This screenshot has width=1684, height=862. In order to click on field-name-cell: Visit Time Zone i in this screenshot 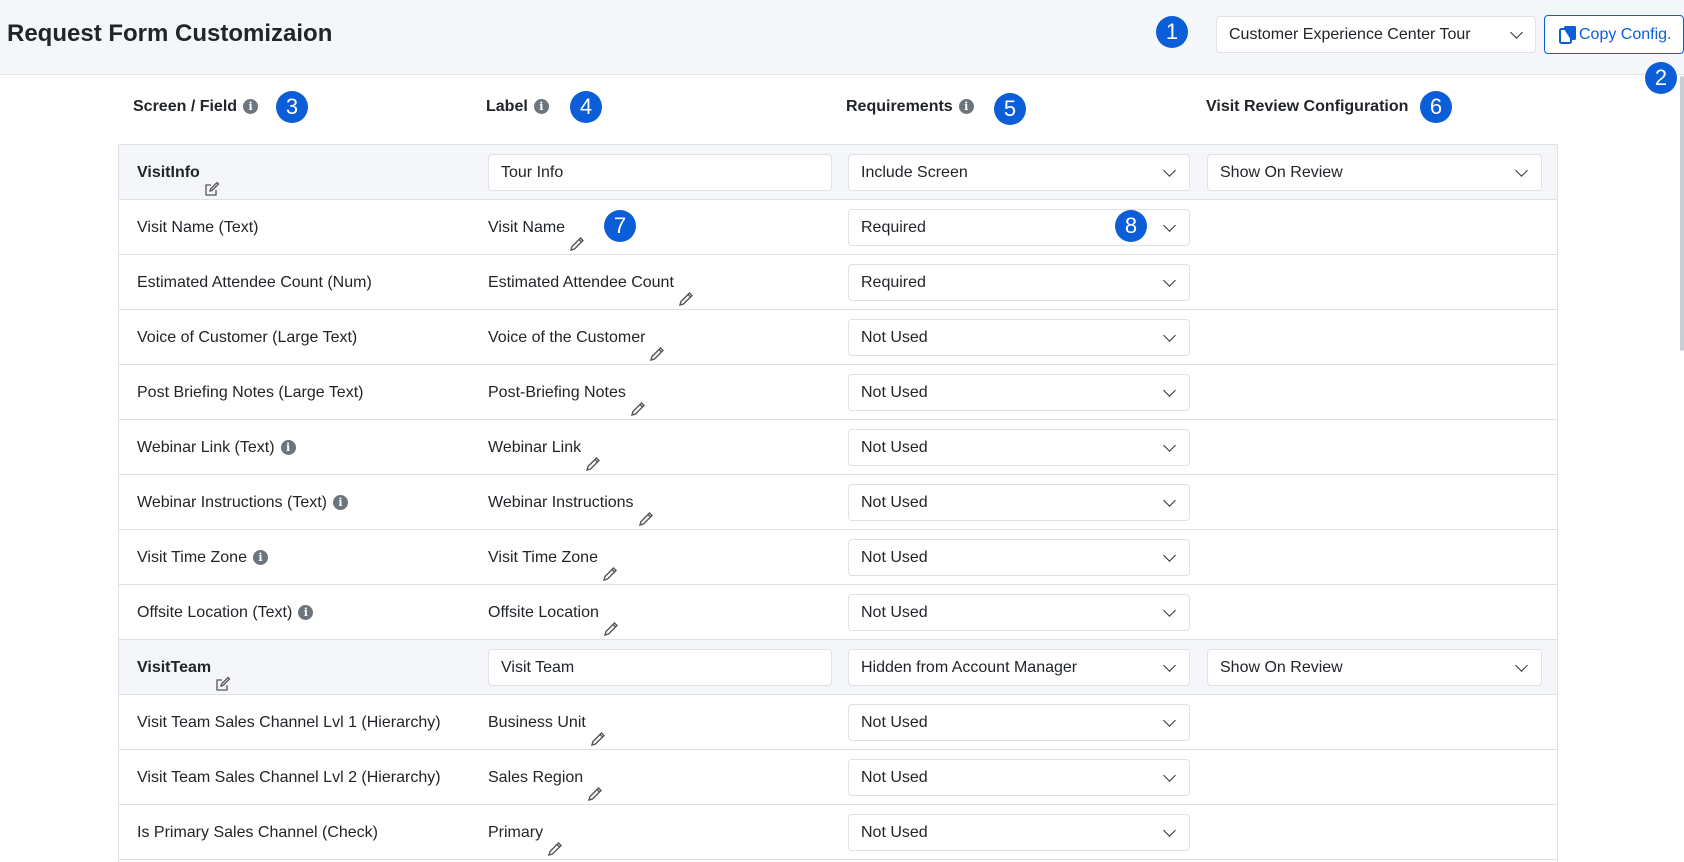, I will do `click(202, 557)`.